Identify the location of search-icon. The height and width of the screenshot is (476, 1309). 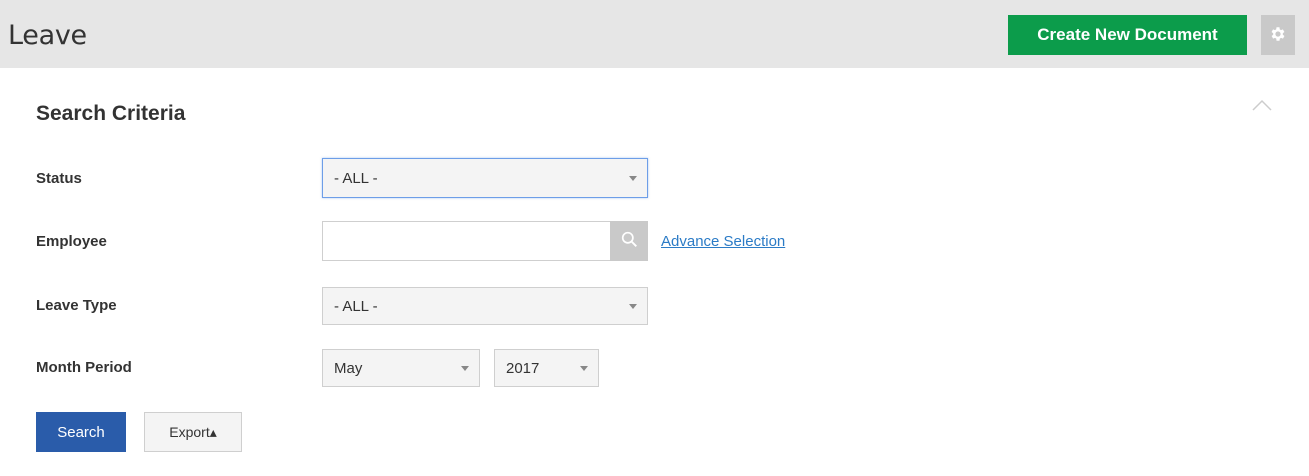
(629, 241).